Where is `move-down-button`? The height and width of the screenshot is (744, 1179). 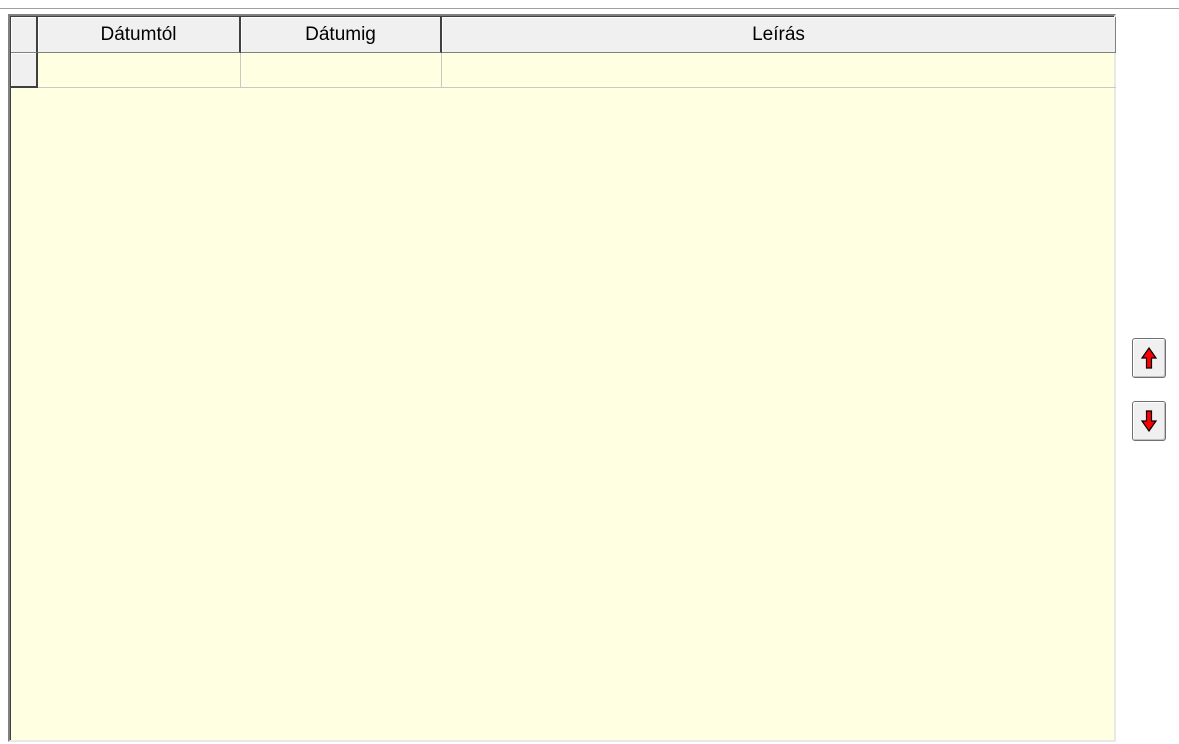
move-down-button is located at coordinates (1149, 421).